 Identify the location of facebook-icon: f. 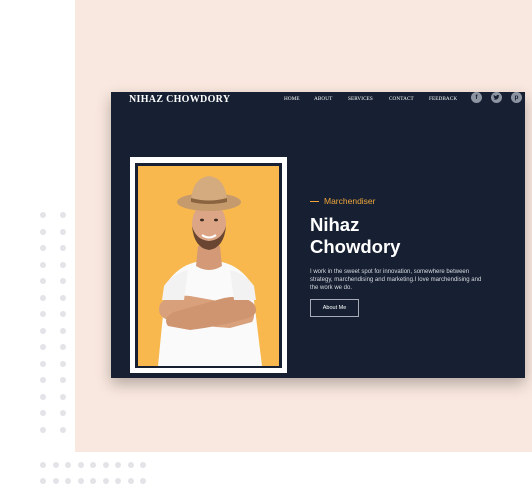
(476, 97).